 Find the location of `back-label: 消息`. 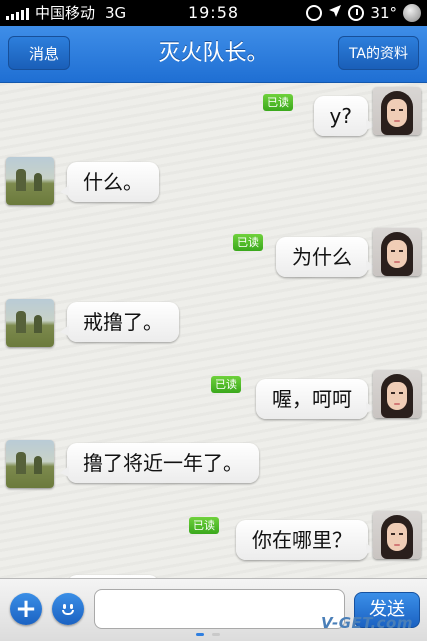

back-label: 消息 is located at coordinates (44, 54).